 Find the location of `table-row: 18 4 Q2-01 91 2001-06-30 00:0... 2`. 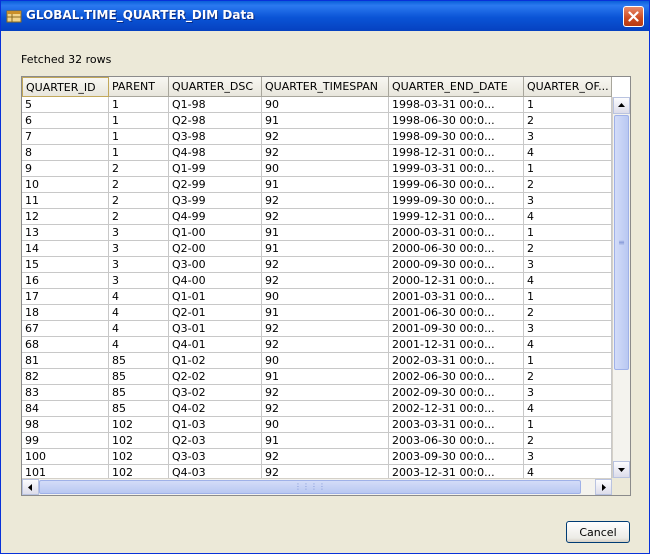

table-row: 18 4 Q2-01 91 2001-06-30 00:0... 2 is located at coordinates (317, 313).